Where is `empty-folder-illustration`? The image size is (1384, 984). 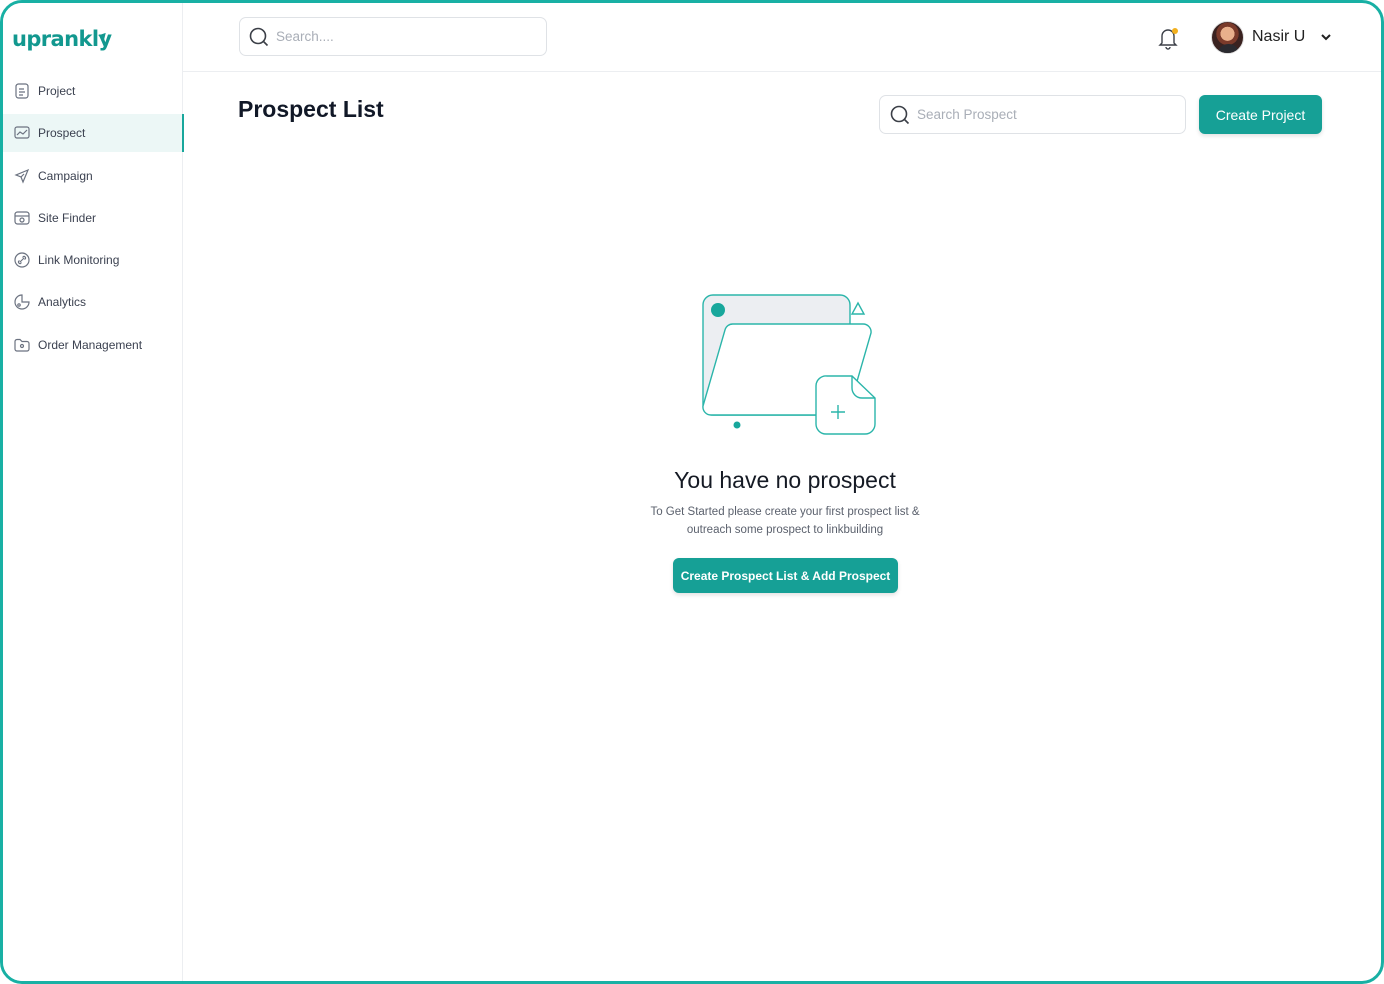 empty-folder-illustration is located at coordinates (789, 364).